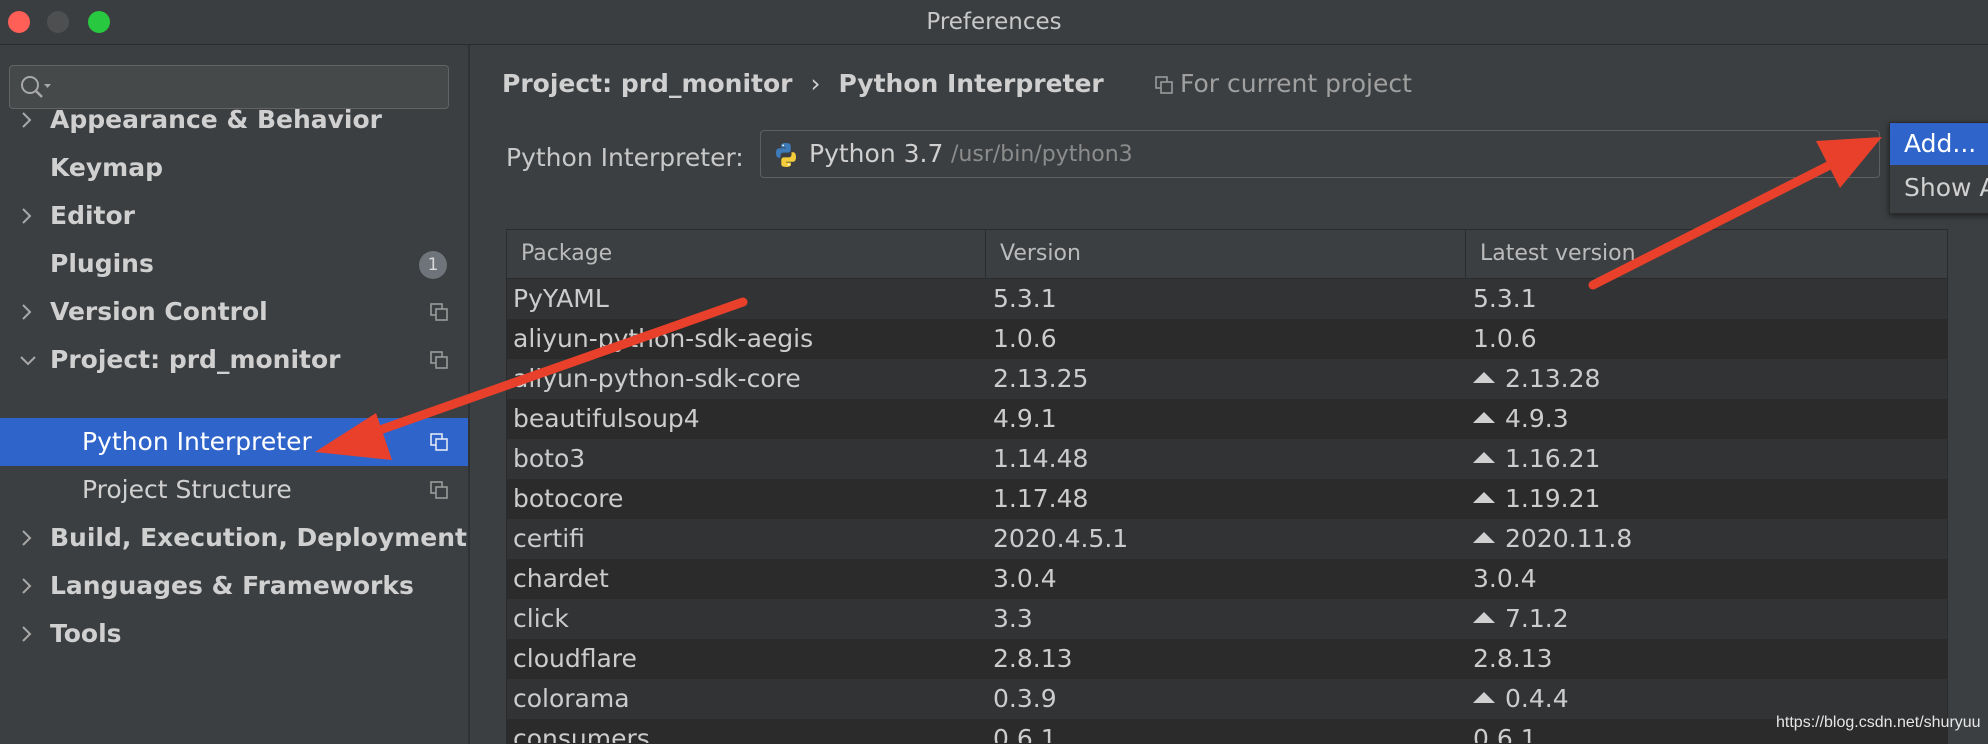 This screenshot has width=1988, height=744. What do you see at coordinates (1553, 378) in the screenshot?
I see `latest-version-text: 2.13.28` at bounding box center [1553, 378].